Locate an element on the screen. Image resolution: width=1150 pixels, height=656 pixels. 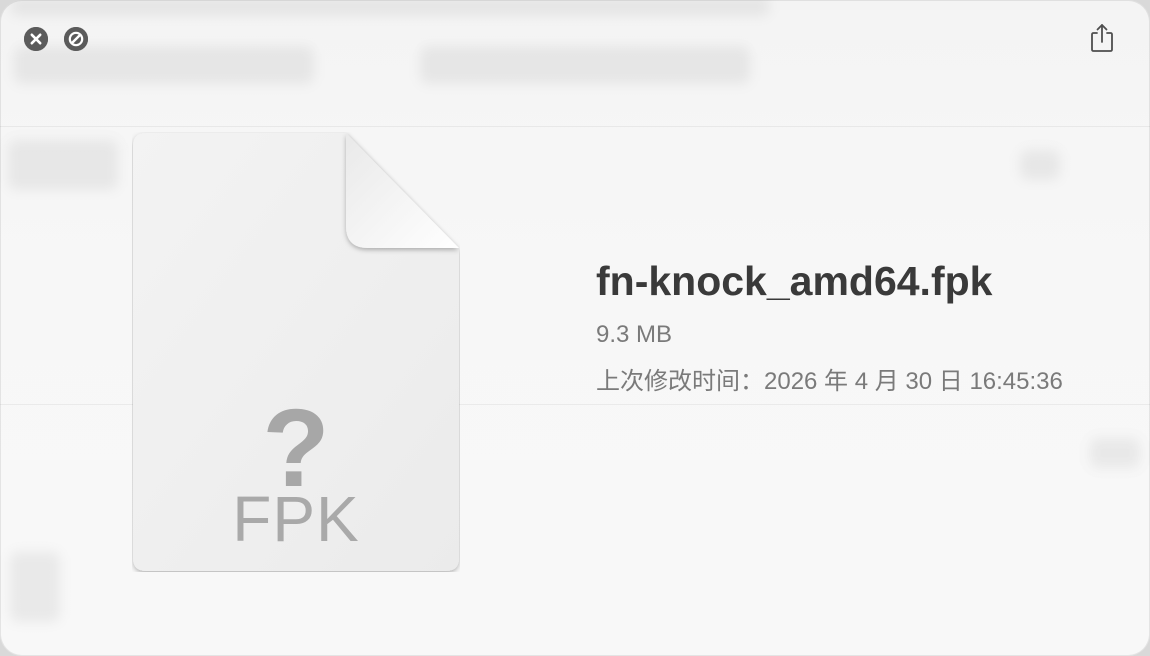
share-button is located at coordinates (1102, 38).